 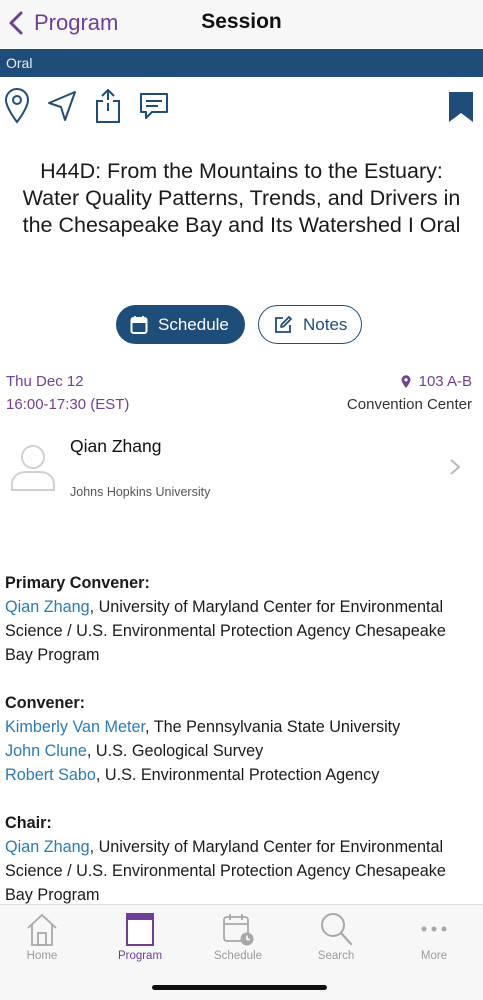 What do you see at coordinates (116, 446) in the screenshot?
I see `person-name: Qian Zhang` at bounding box center [116, 446].